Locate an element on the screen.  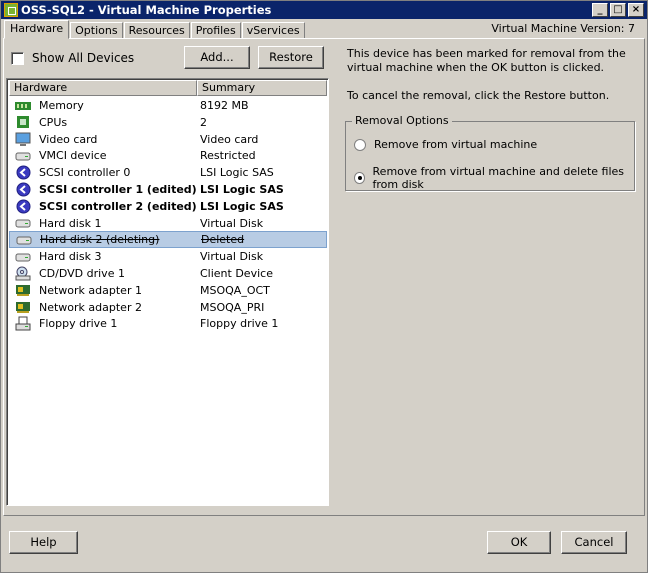
monitor-icon is located at coordinates (23, 139).